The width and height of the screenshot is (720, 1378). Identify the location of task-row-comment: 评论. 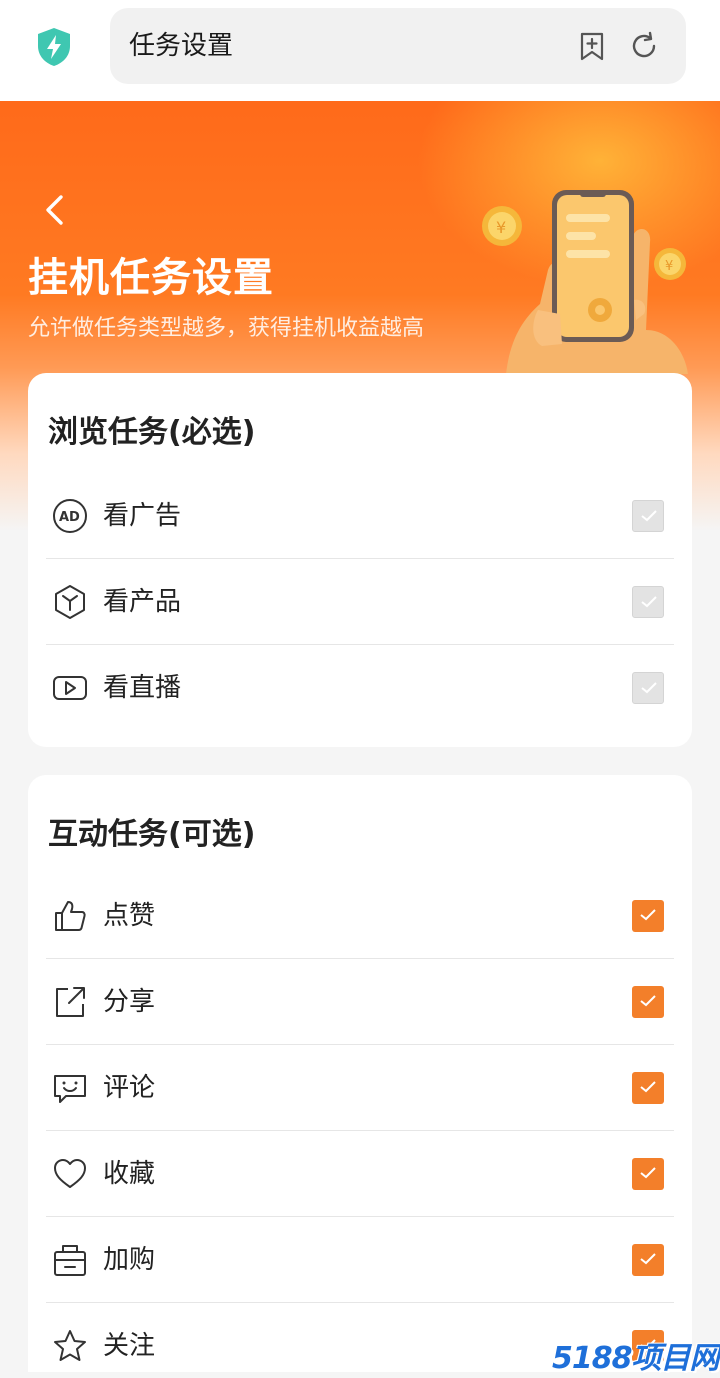
(360, 1088).